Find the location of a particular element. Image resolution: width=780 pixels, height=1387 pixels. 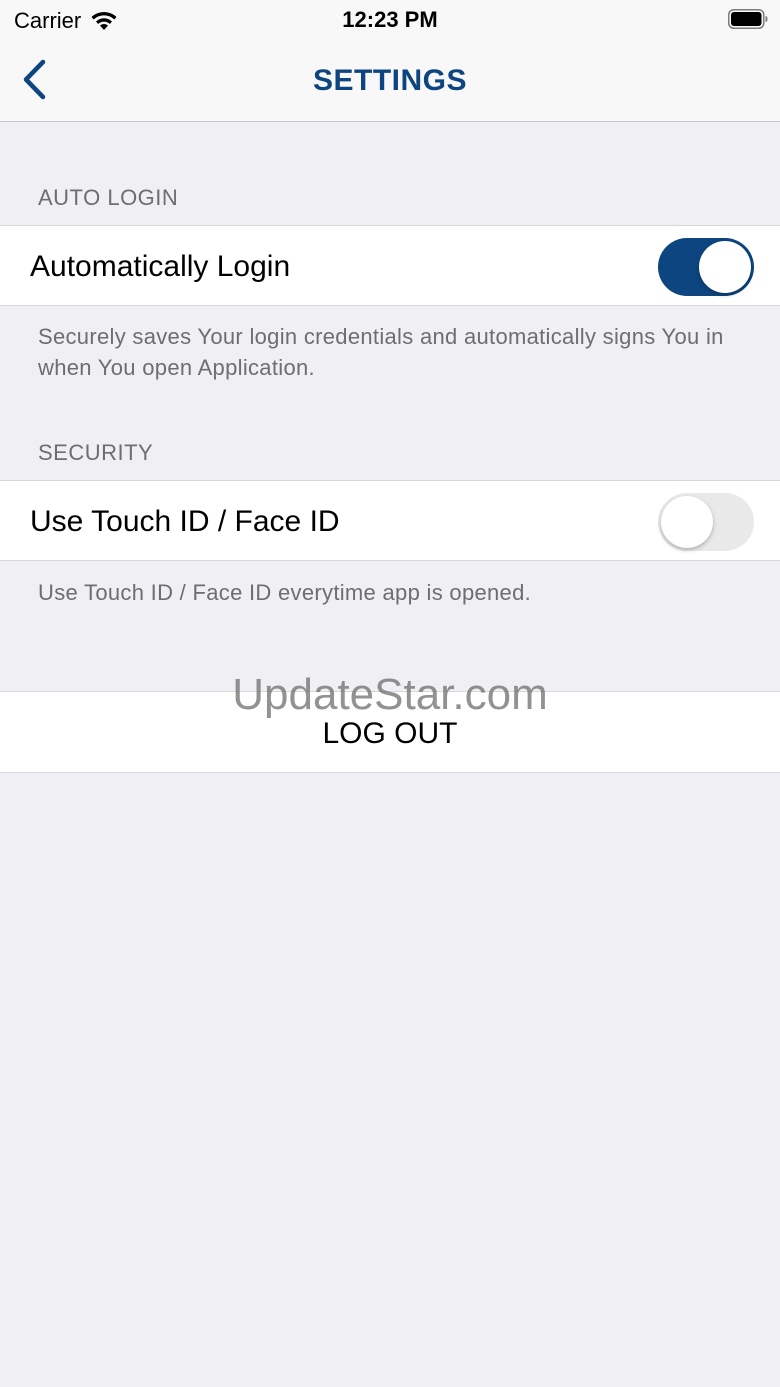

auto-login-toggle is located at coordinates (706, 267).